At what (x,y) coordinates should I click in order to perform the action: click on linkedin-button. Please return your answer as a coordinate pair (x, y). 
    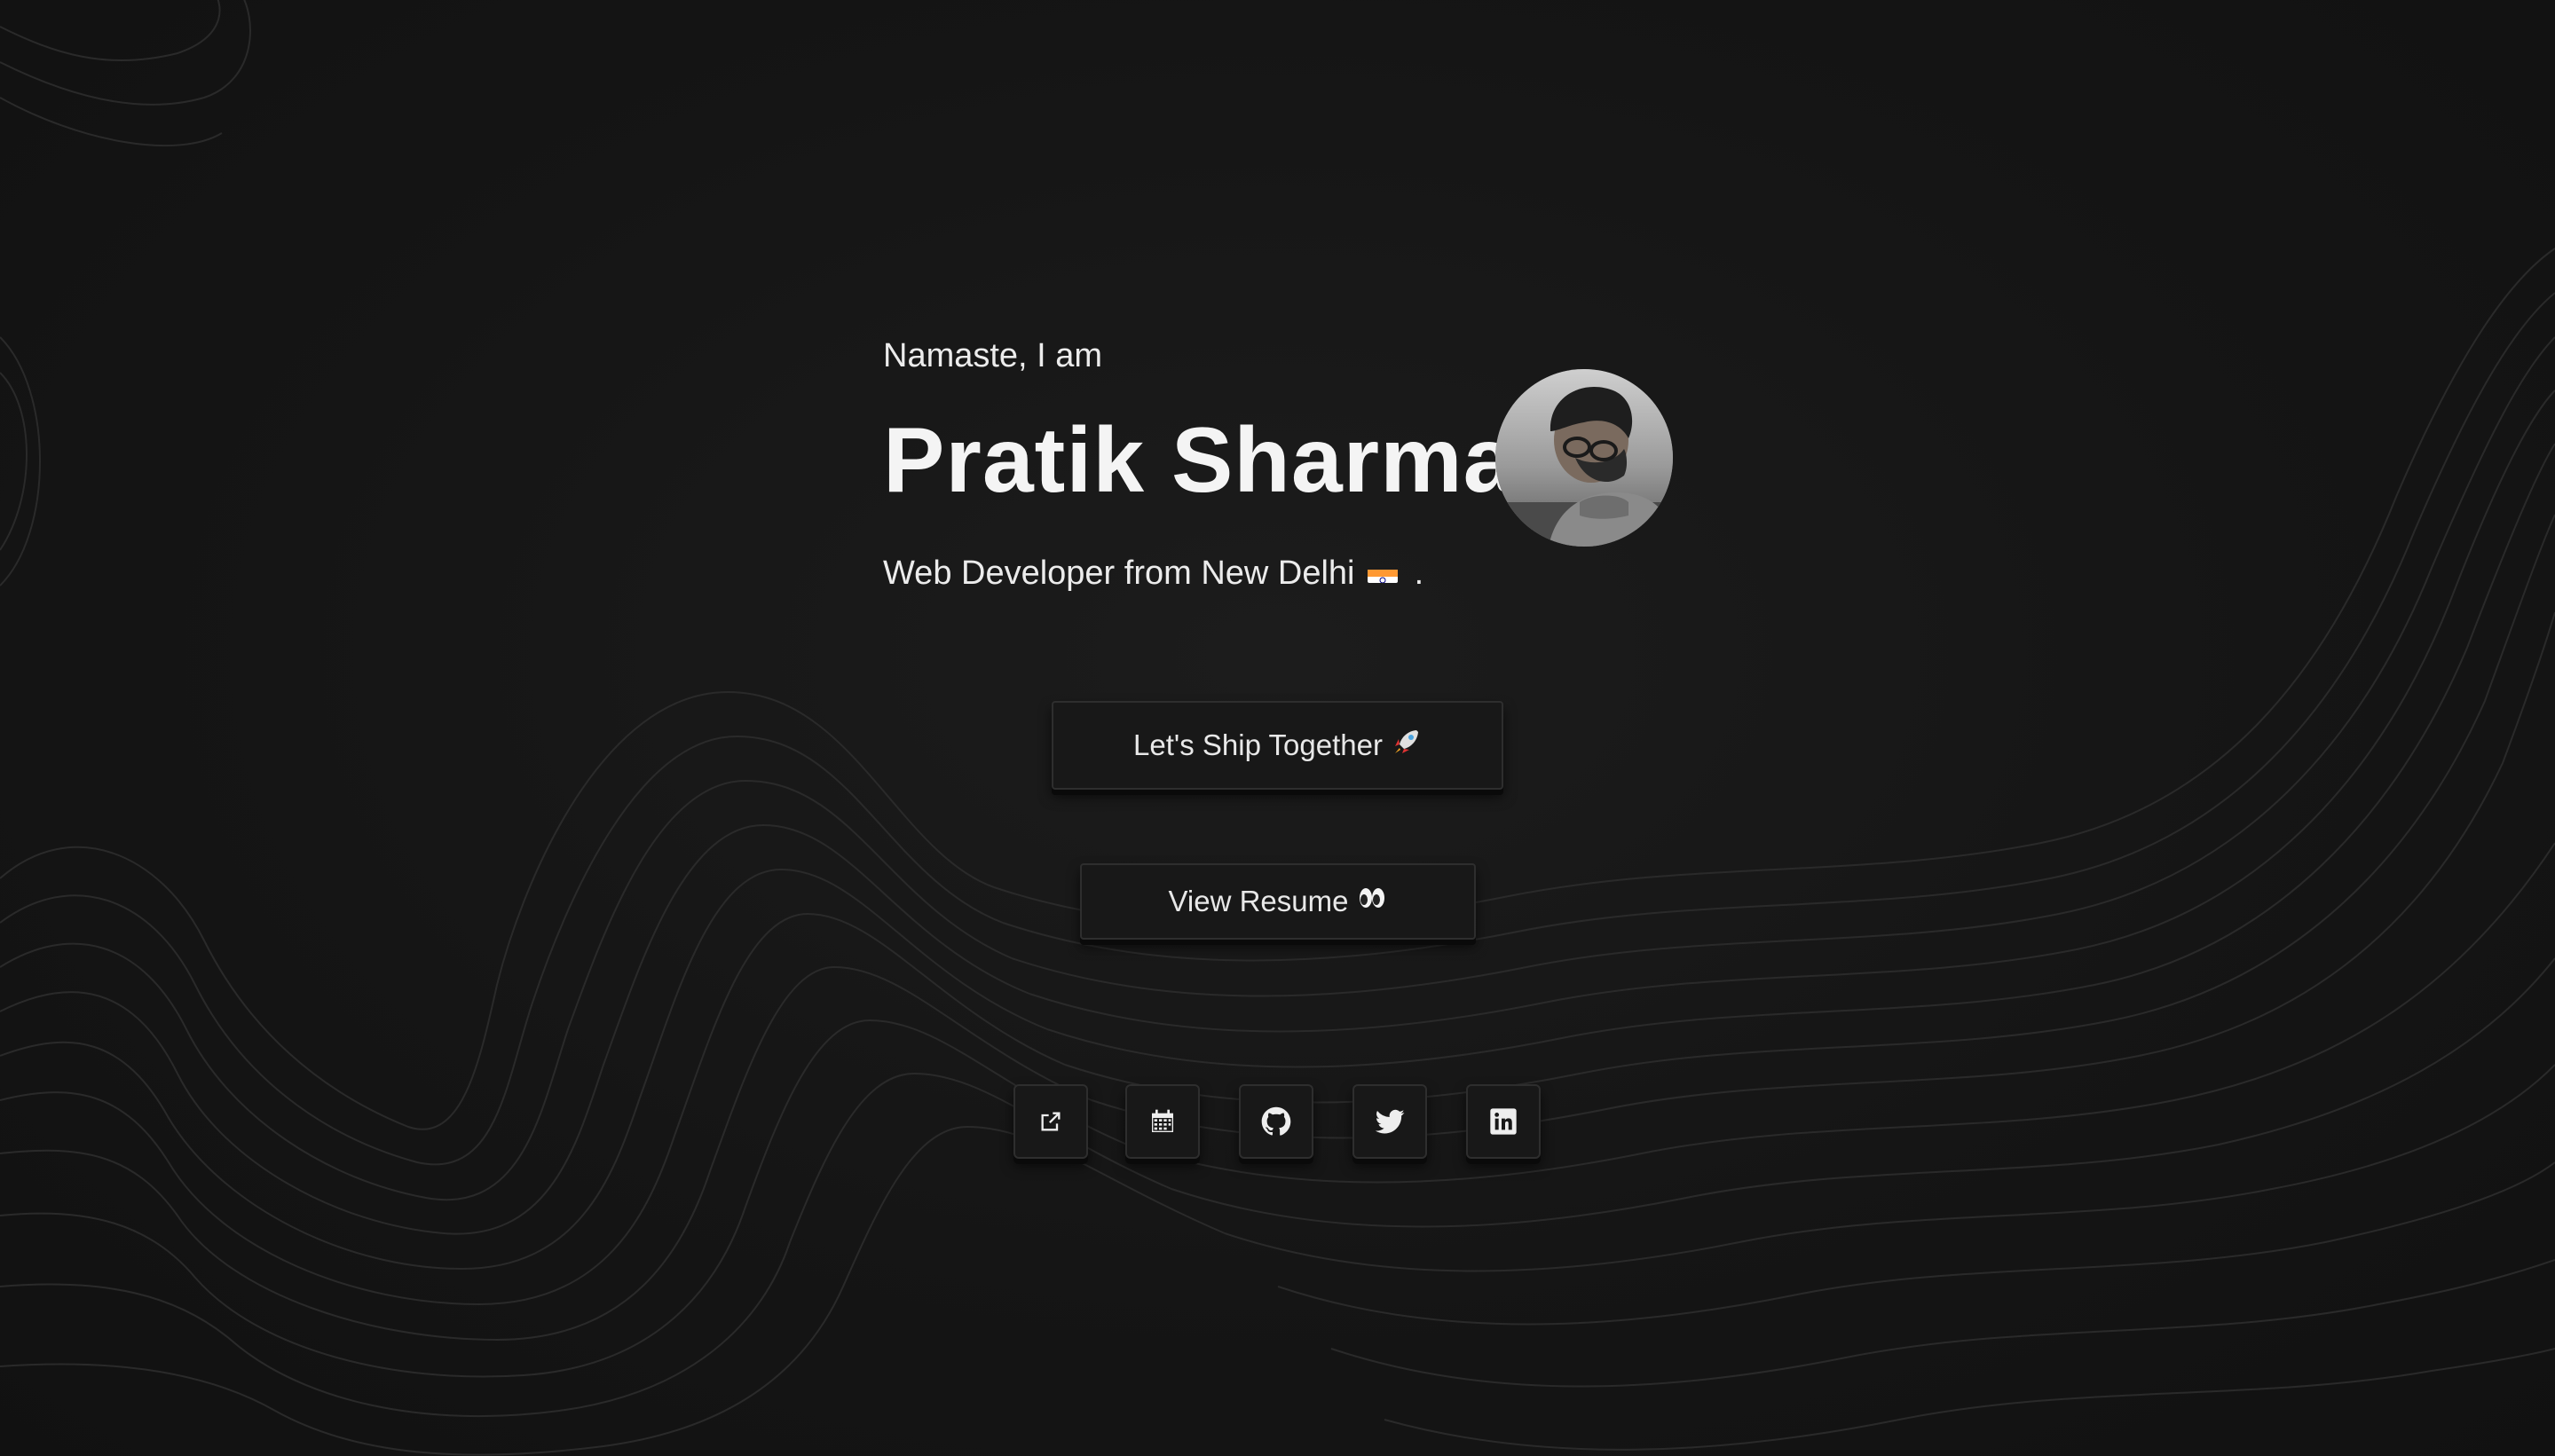
    Looking at the image, I should click on (1503, 1121).